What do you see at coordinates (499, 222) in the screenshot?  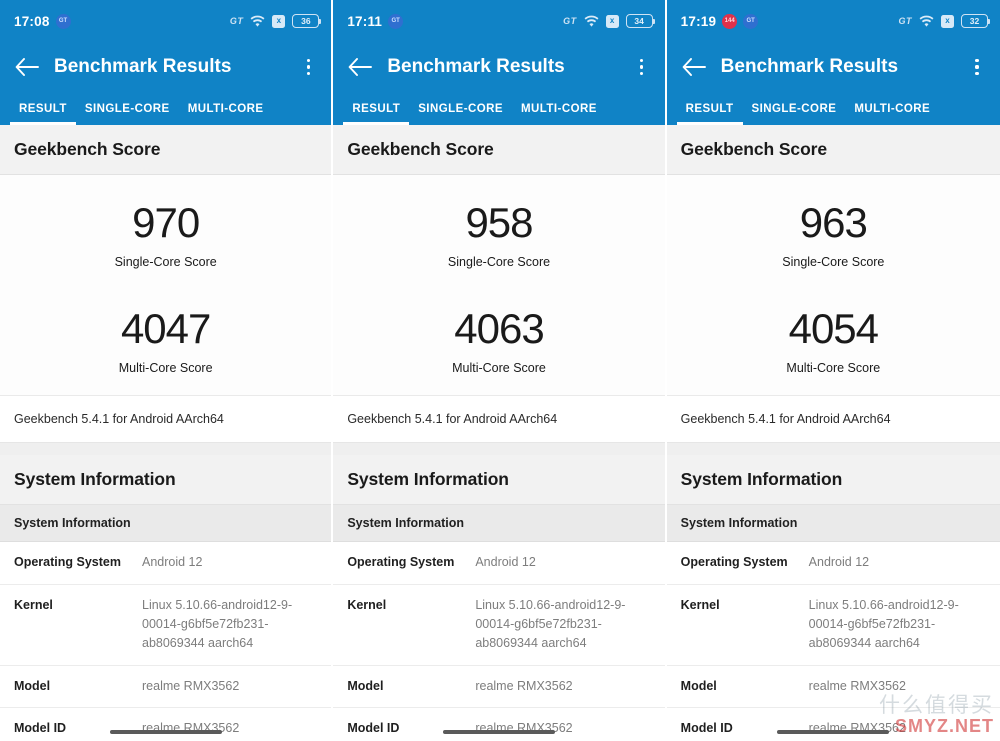 I see `single-core-score-value: 958` at bounding box center [499, 222].